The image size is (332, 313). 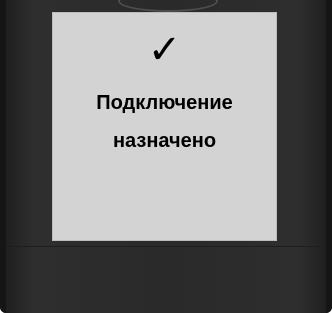 I want to click on status-message-line-2: назначено, so click(x=164, y=141).